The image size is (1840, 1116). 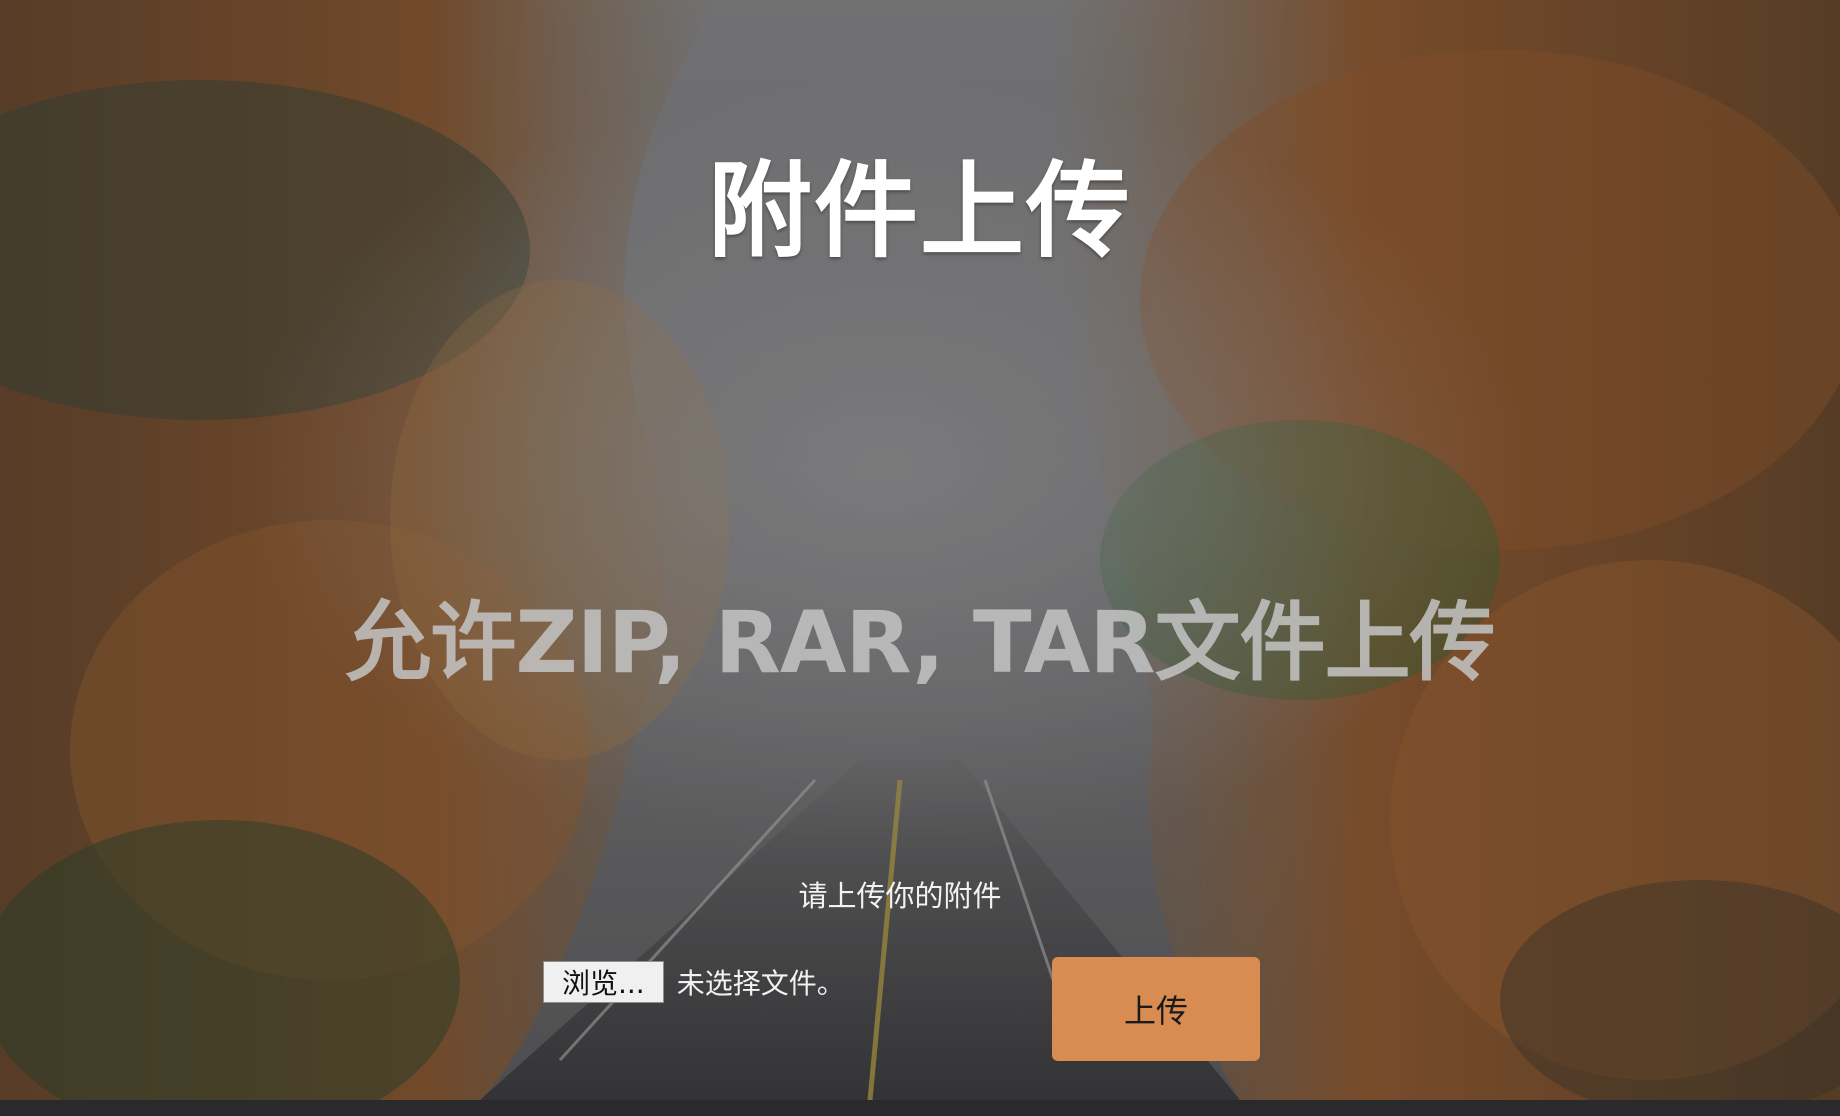 I want to click on page-title: 附件上传, so click(x=919, y=211).